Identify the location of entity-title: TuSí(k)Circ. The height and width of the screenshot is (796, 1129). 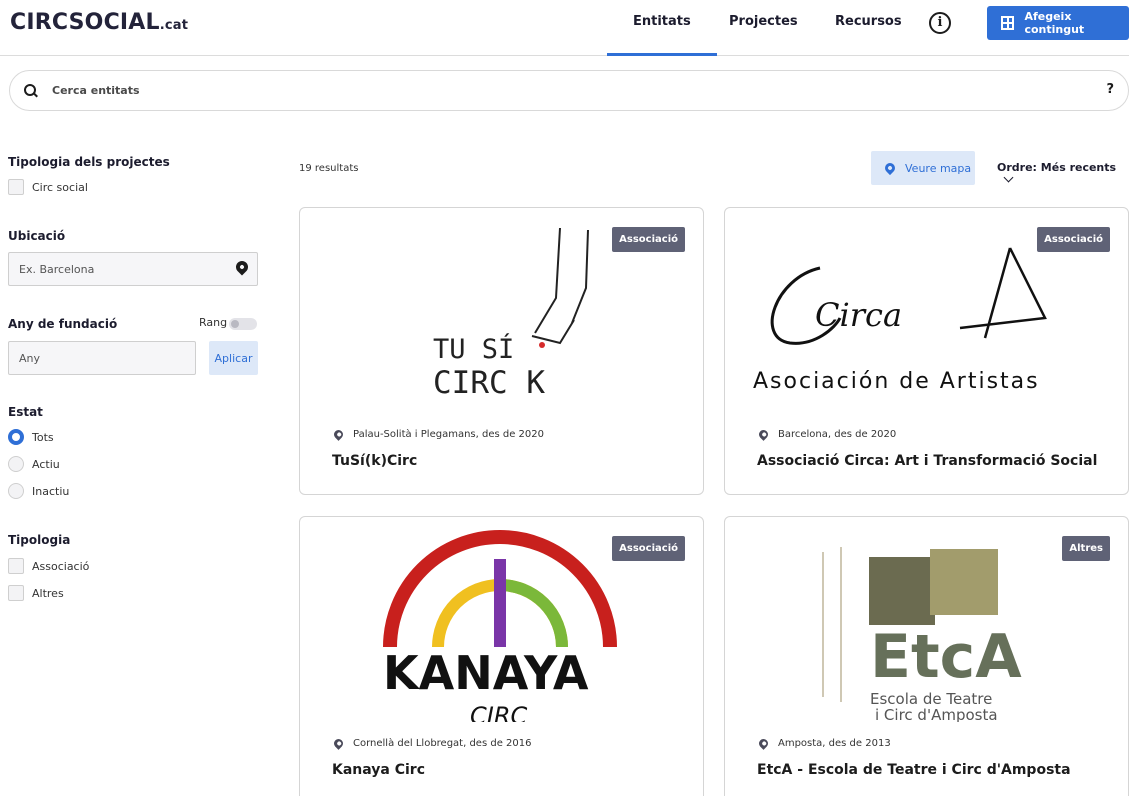
(374, 461).